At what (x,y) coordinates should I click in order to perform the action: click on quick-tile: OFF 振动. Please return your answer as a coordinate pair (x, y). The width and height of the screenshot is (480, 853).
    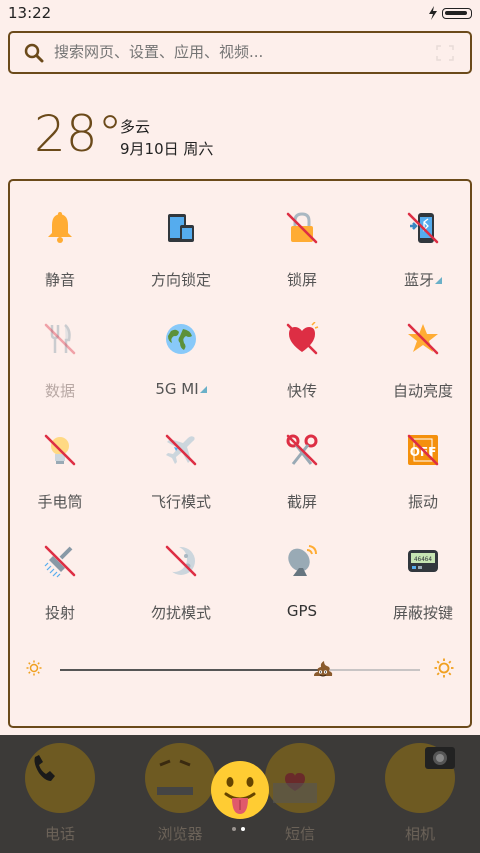
    Looking at the image, I should click on (422, 458).